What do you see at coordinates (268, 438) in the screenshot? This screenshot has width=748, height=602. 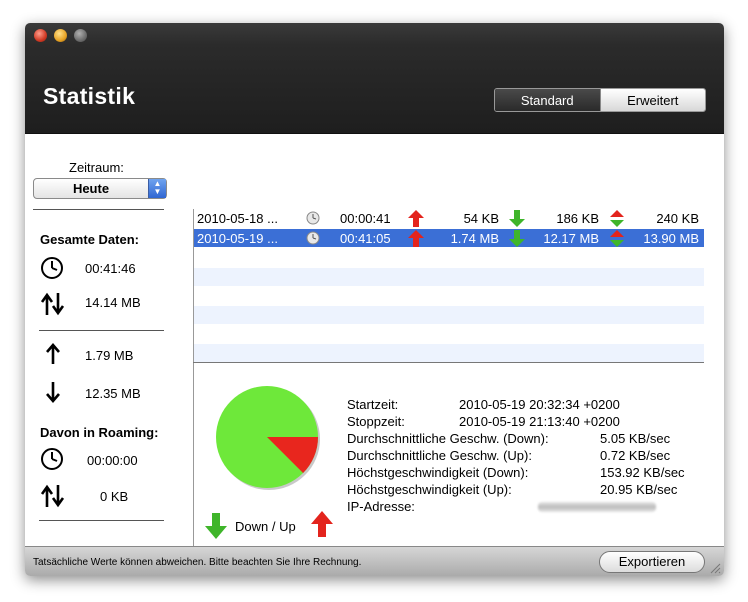 I see `usage-pie-chart` at bounding box center [268, 438].